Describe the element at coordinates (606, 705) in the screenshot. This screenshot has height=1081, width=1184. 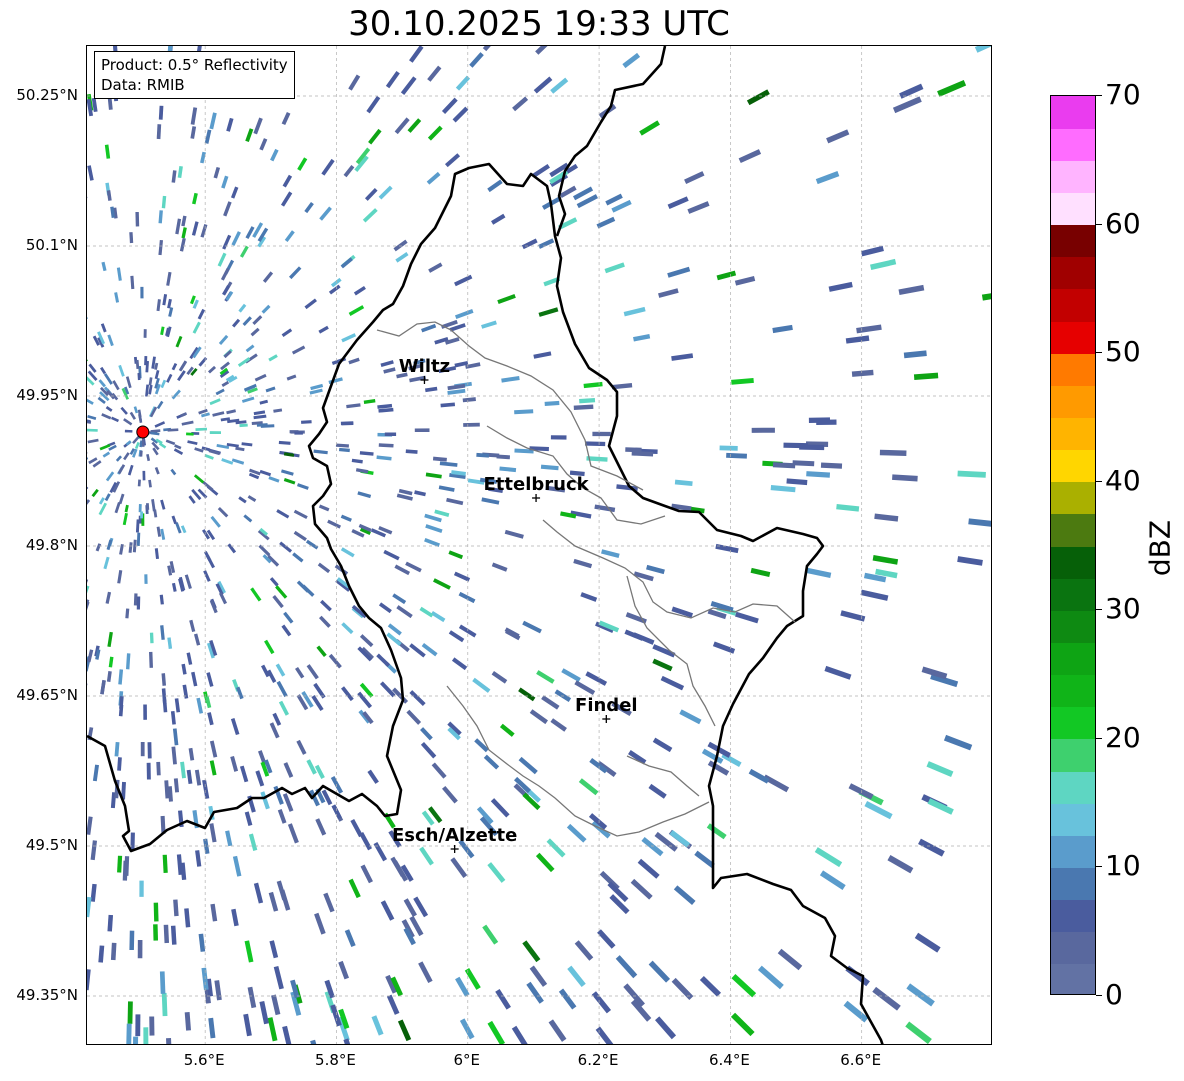
I see `city-label: Findel` at that location.